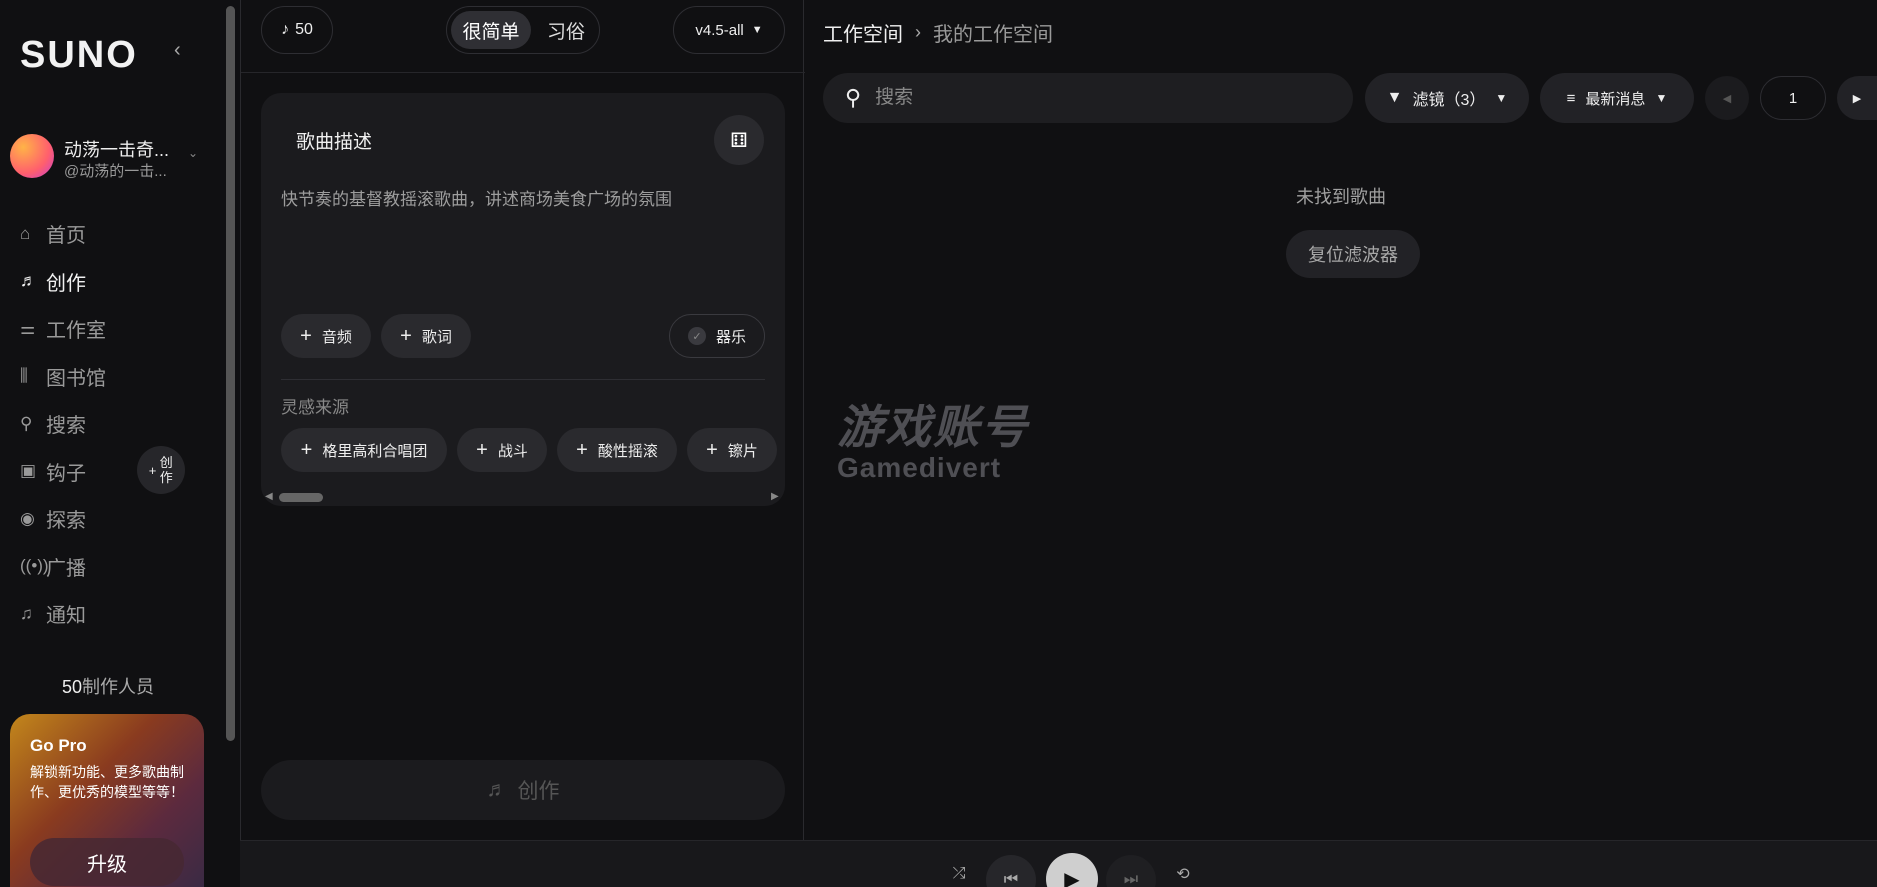  What do you see at coordinates (334, 142) in the screenshot?
I see `song-description-label: 歌曲描述` at bounding box center [334, 142].